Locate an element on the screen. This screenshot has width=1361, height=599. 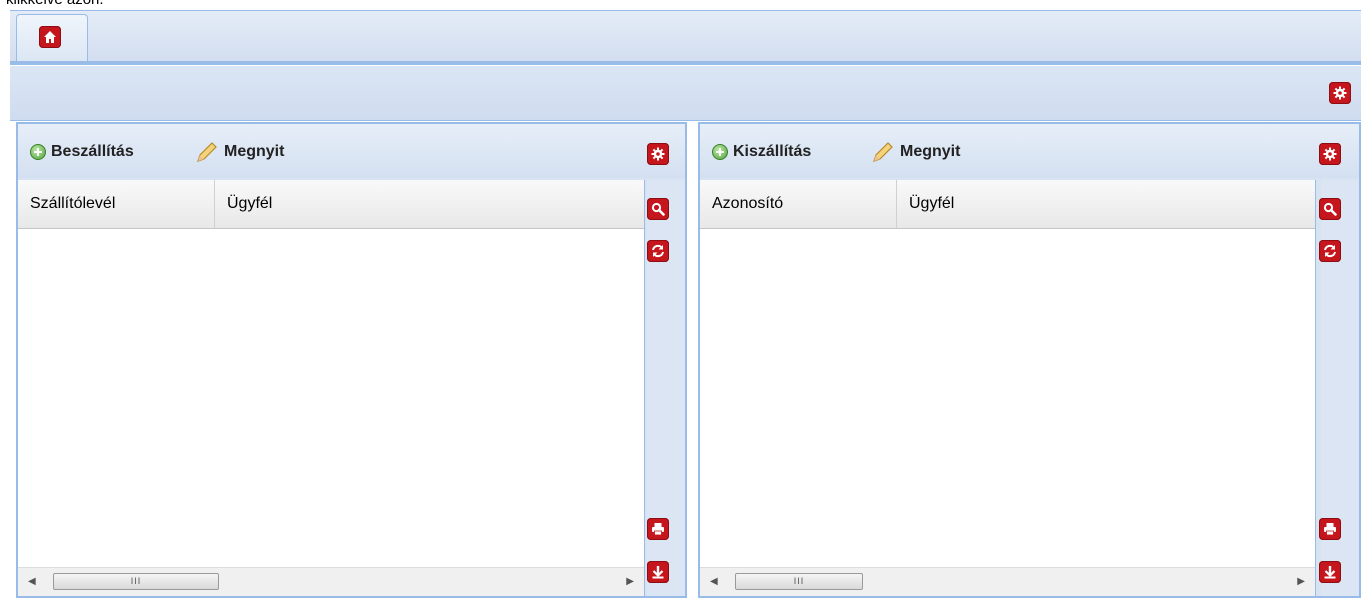
outgoing-print-button is located at coordinates (1330, 529).